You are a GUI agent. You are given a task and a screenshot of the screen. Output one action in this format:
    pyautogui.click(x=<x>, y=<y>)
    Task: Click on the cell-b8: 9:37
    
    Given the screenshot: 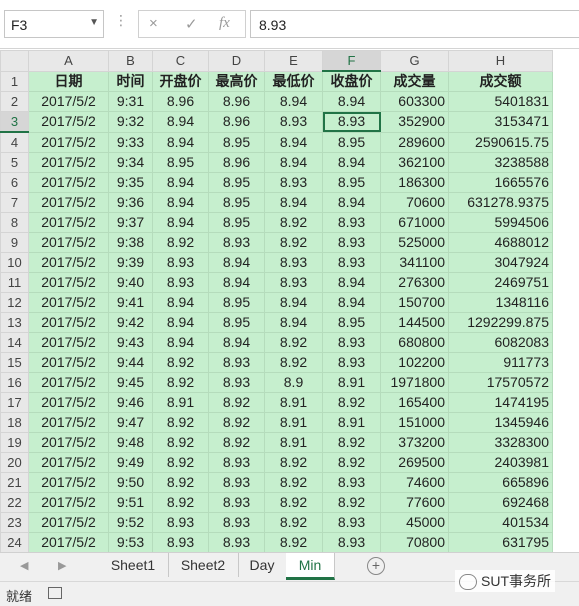 What is the action you would take?
    pyautogui.click(x=130, y=222)
    